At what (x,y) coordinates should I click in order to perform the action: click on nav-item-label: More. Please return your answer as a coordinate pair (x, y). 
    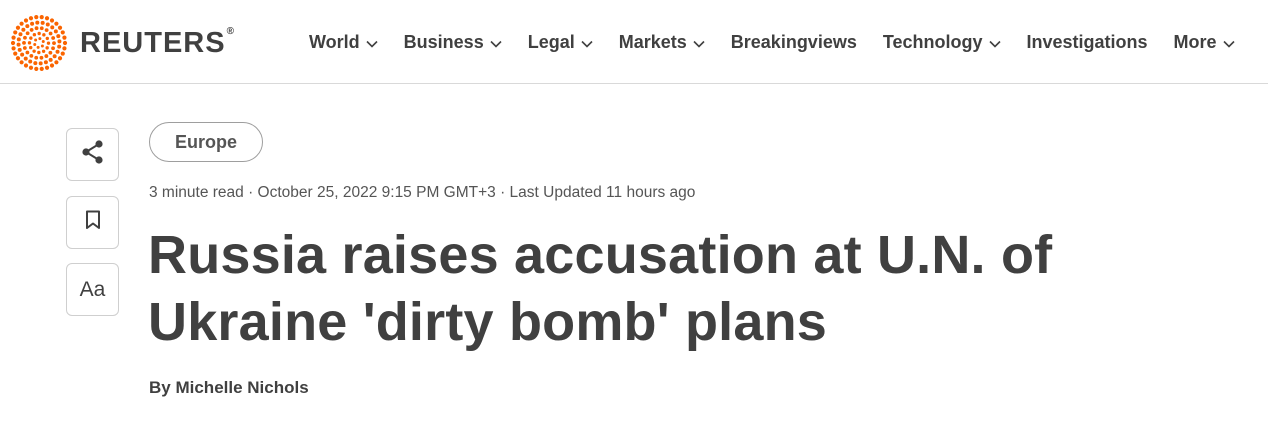
    Looking at the image, I should click on (1195, 41).